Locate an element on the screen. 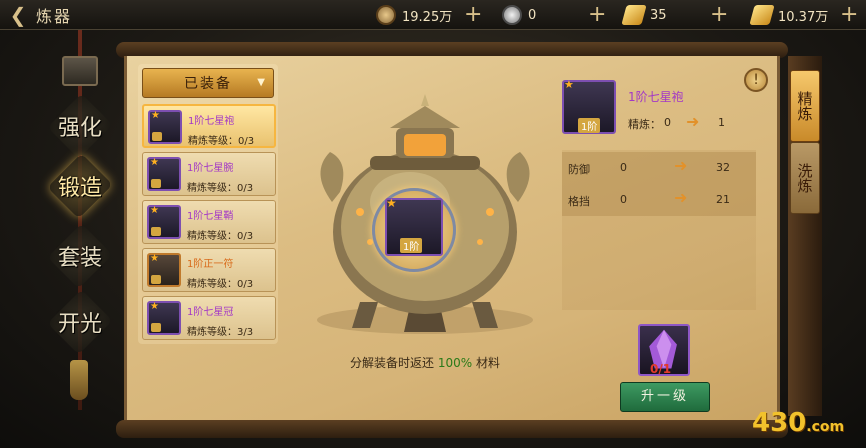 This screenshot has height=448, width=866. equipment-item: ★ 1阶正一符 精炼等级：0/3 is located at coordinates (209, 270).